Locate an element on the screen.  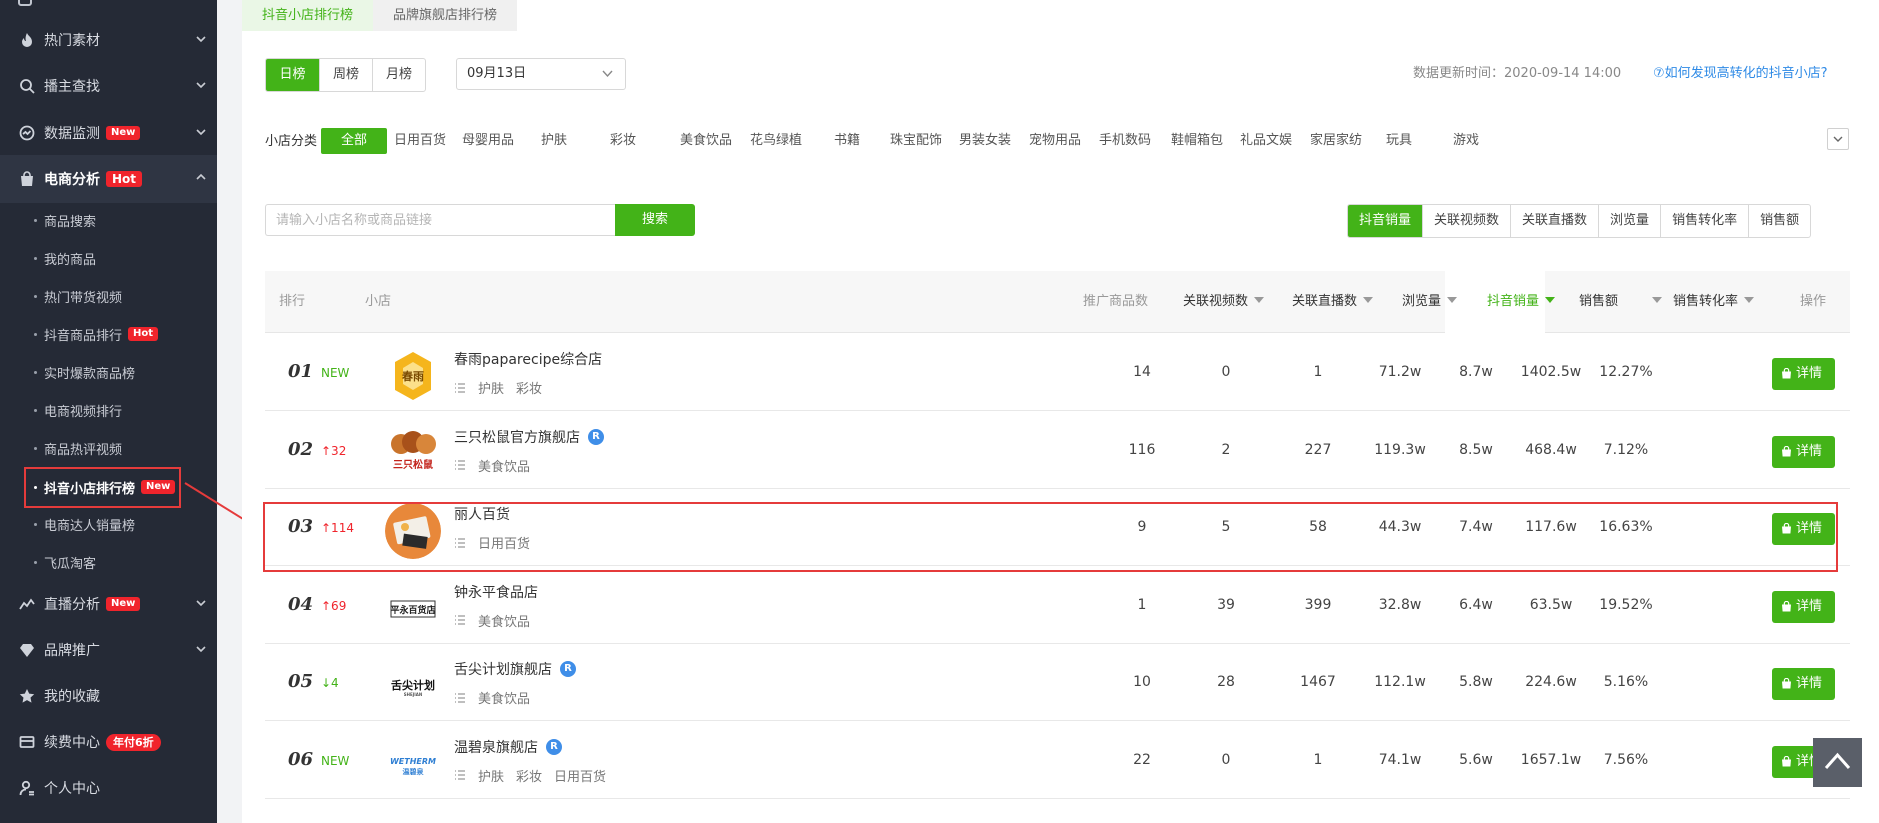
category-item: 美食饮品 is located at coordinates (706, 141).